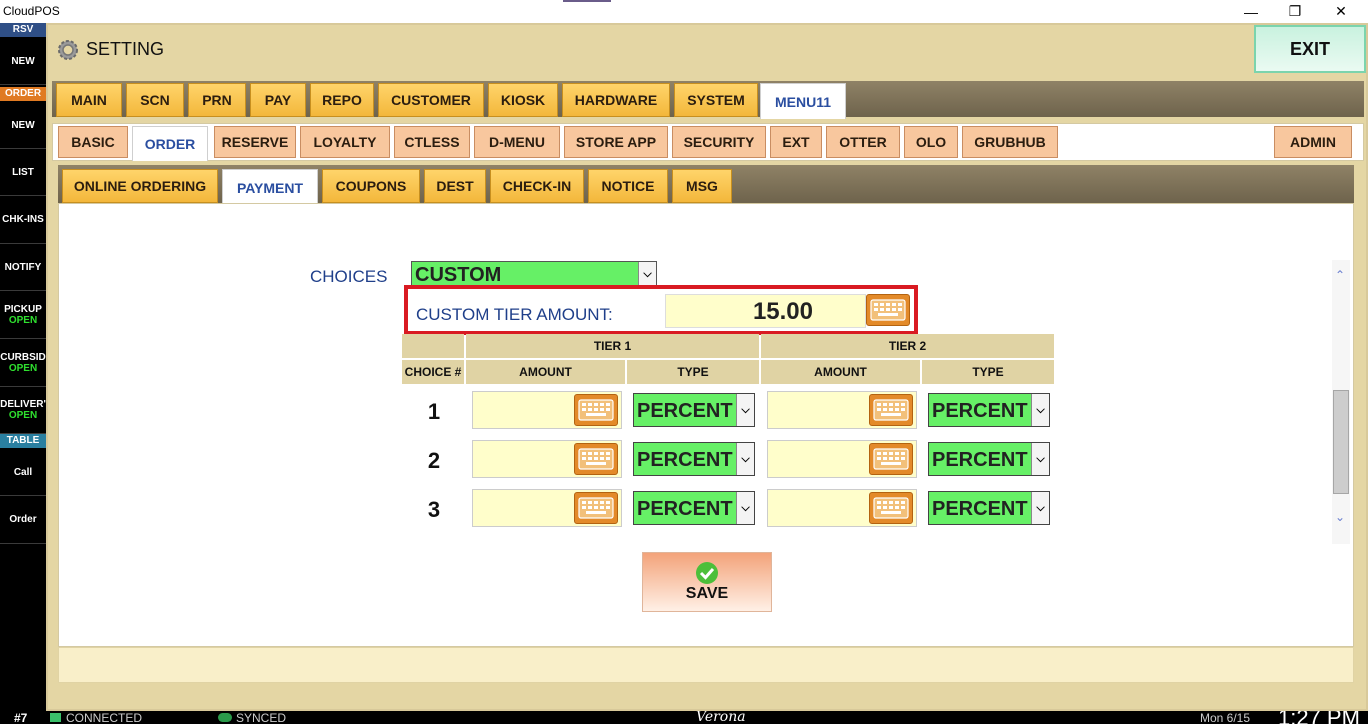 This screenshot has width=1368, height=724. Describe the element at coordinates (537, 186) in the screenshot. I see `tab-check-in: CHECK-IN` at that location.